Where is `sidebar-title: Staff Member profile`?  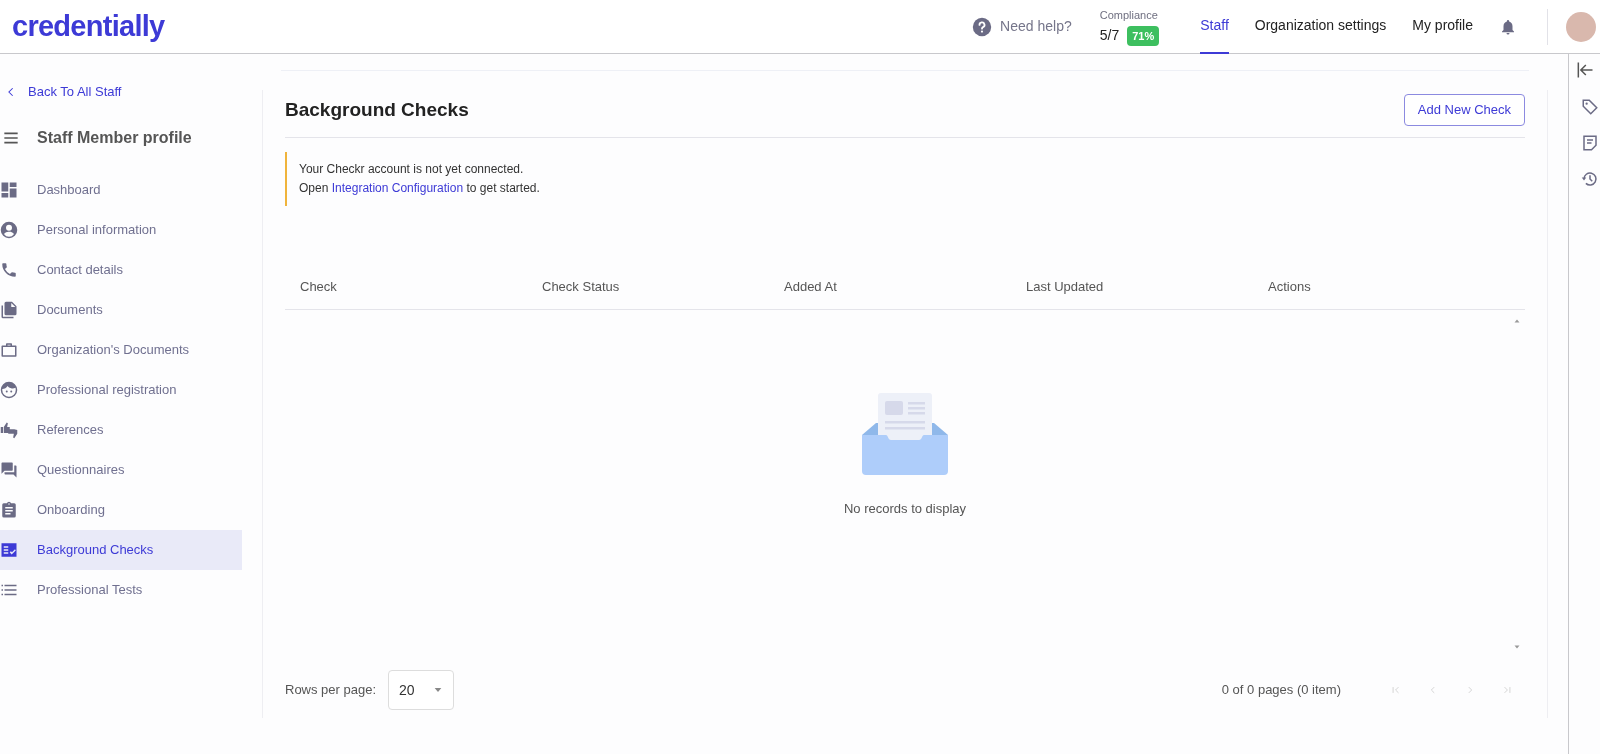 sidebar-title: Staff Member profile is located at coordinates (114, 138).